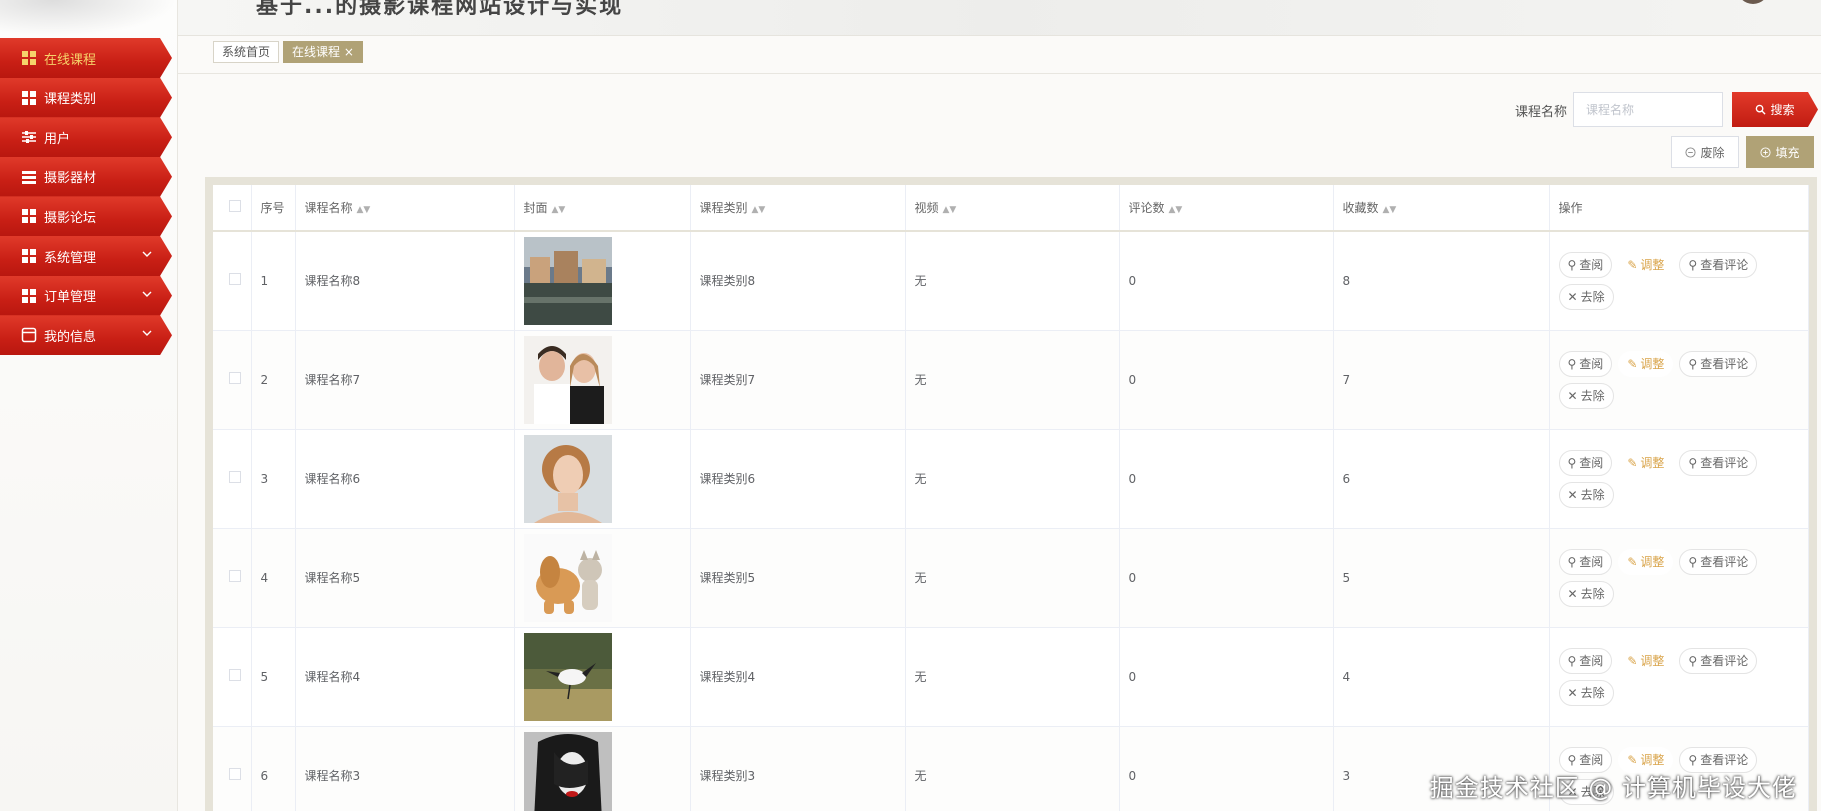  What do you see at coordinates (1441, 208) in the screenshot?
I see `col-header-favorites: 收藏数 ▲▼` at bounding box center [1441, 208].